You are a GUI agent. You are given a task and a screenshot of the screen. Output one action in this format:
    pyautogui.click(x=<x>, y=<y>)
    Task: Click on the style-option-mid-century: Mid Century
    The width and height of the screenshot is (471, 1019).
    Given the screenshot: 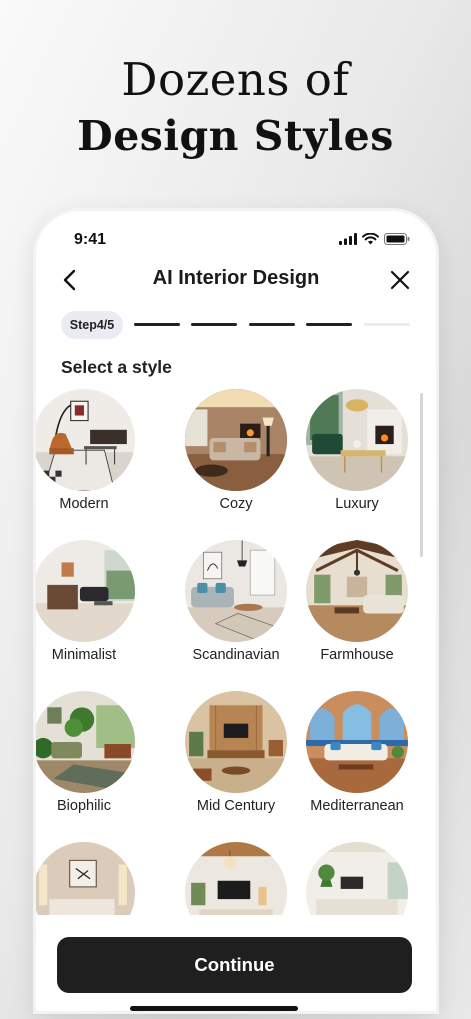 What is the action you would take?
    pyautogui.click(x=236, y=752)
    